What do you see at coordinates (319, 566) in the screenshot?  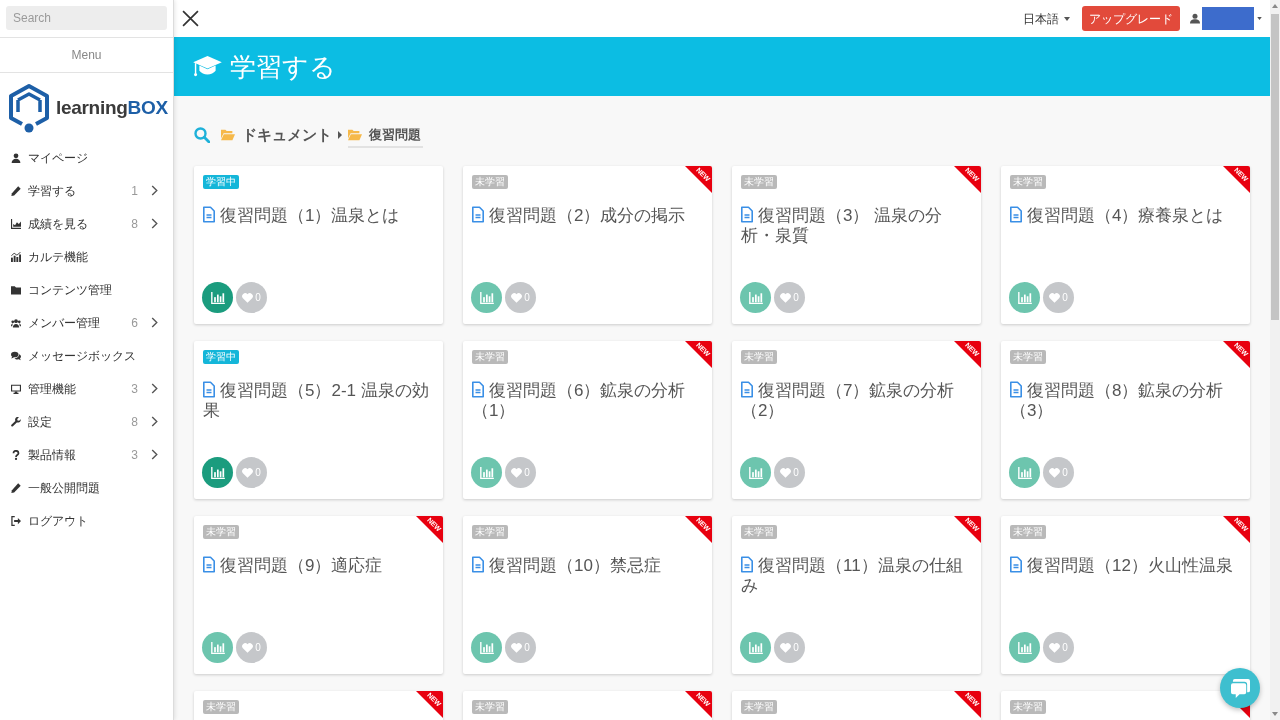 I see `document-title-link: 復習問題（9）適応症` at bounding box center [319, 566].